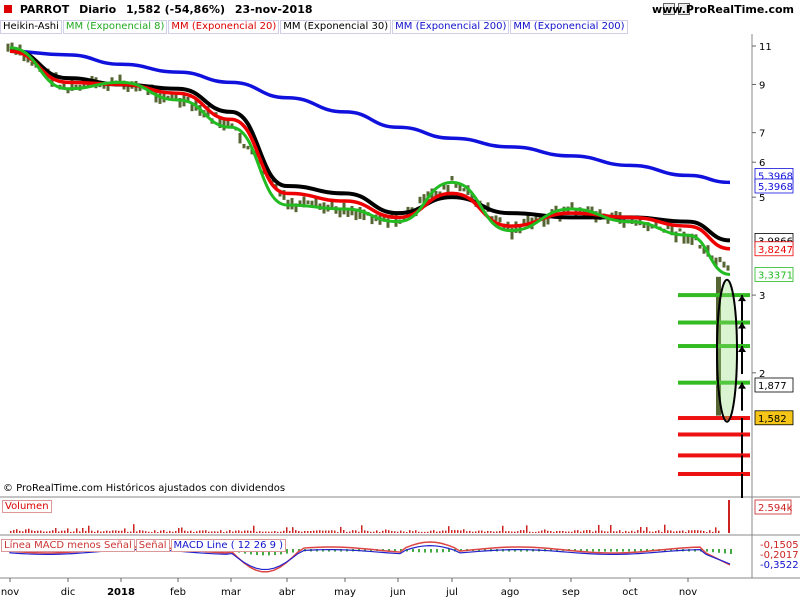  Describe the element at coordinates (775, 508) in the screenshot. I see `volume-tag-text: 2.594k` at that location.